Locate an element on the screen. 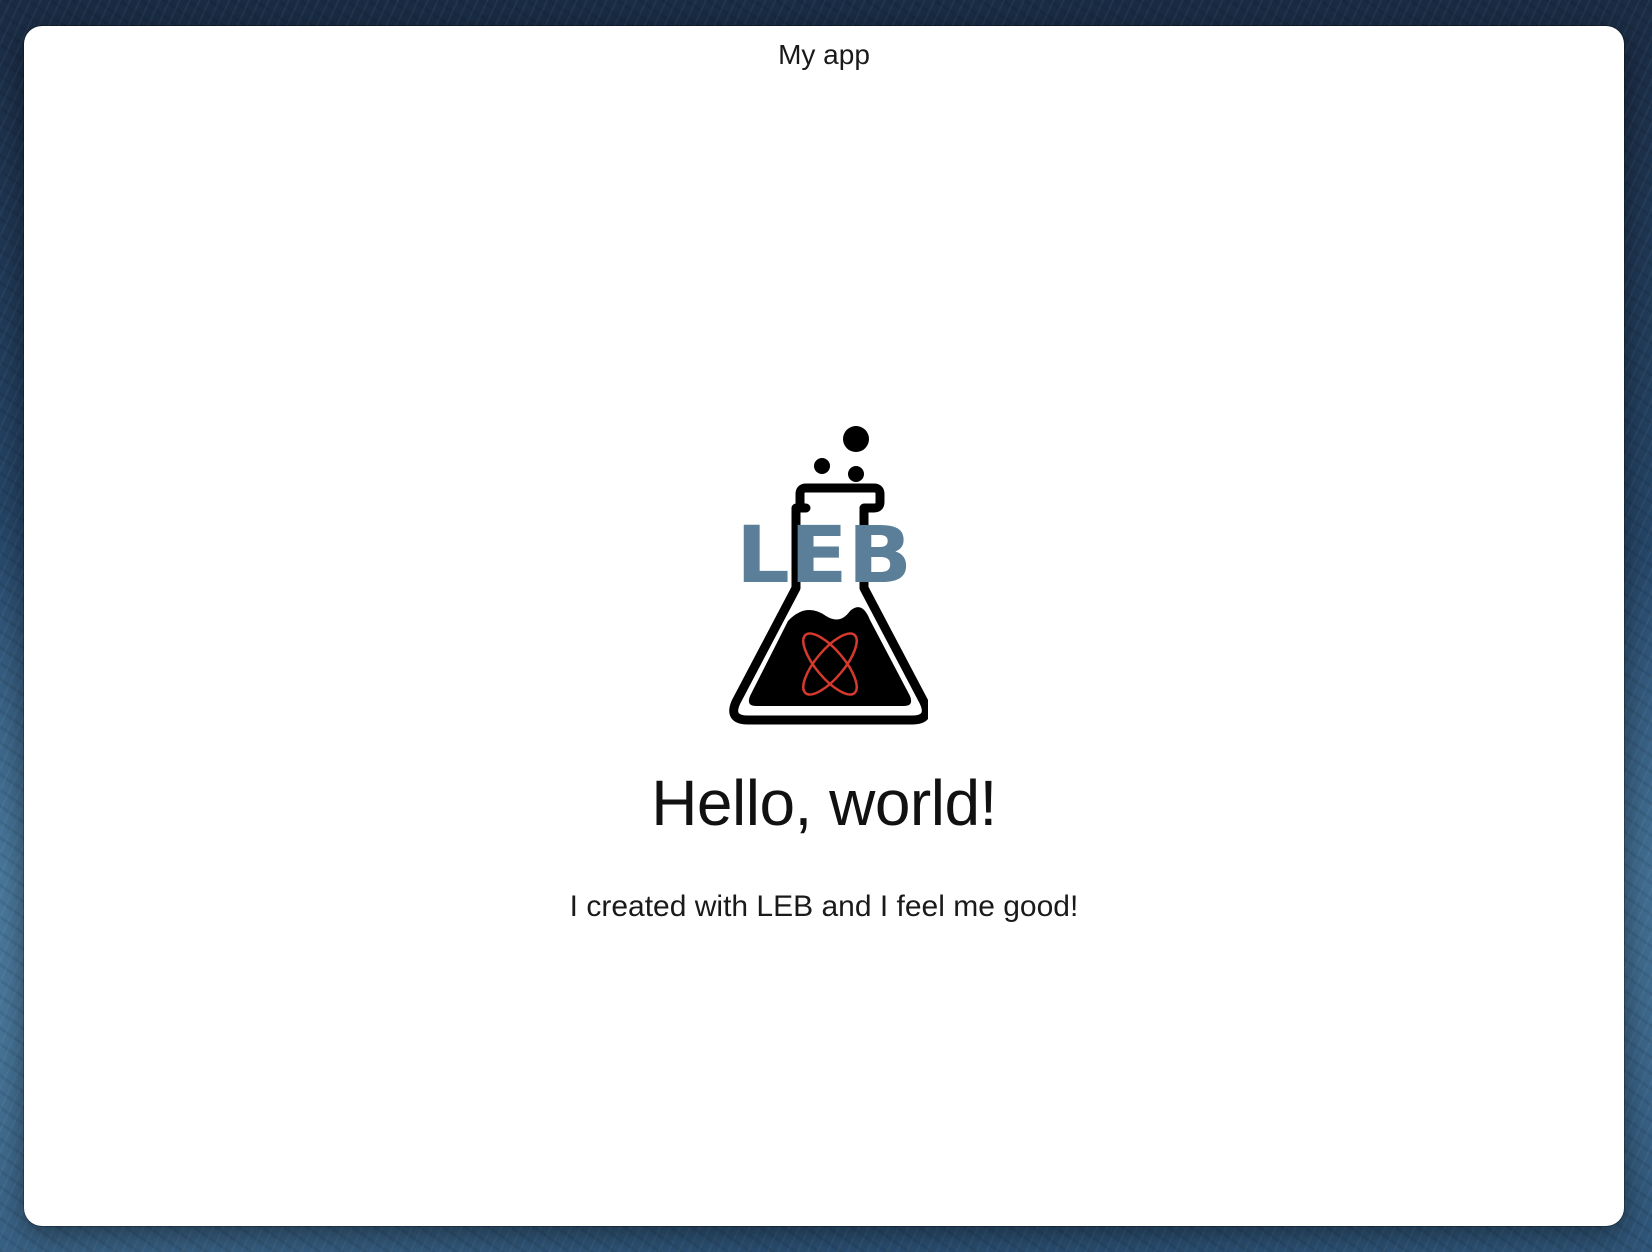  page-message: I created with LEB and I feel me good! is located at coordinates (824, 906).